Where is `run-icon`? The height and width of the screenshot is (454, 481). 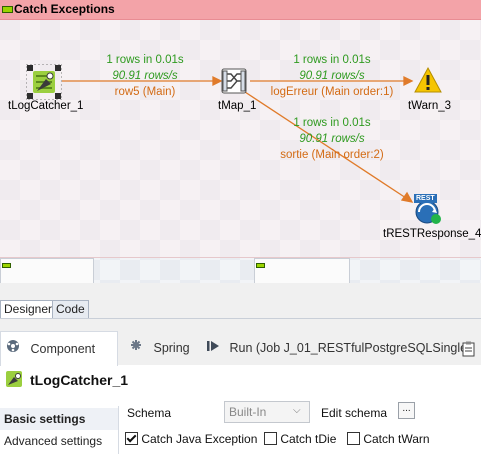
run-icon is located at coordinates (213, 349).